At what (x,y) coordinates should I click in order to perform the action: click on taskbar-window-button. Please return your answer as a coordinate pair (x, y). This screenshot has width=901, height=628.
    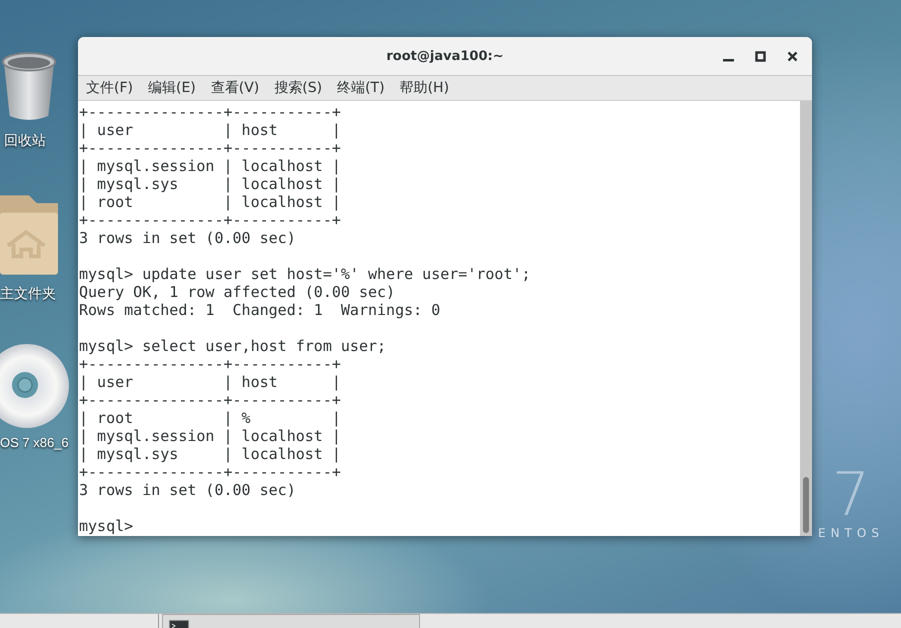
    Looking at the image, I should click on (291, 621).